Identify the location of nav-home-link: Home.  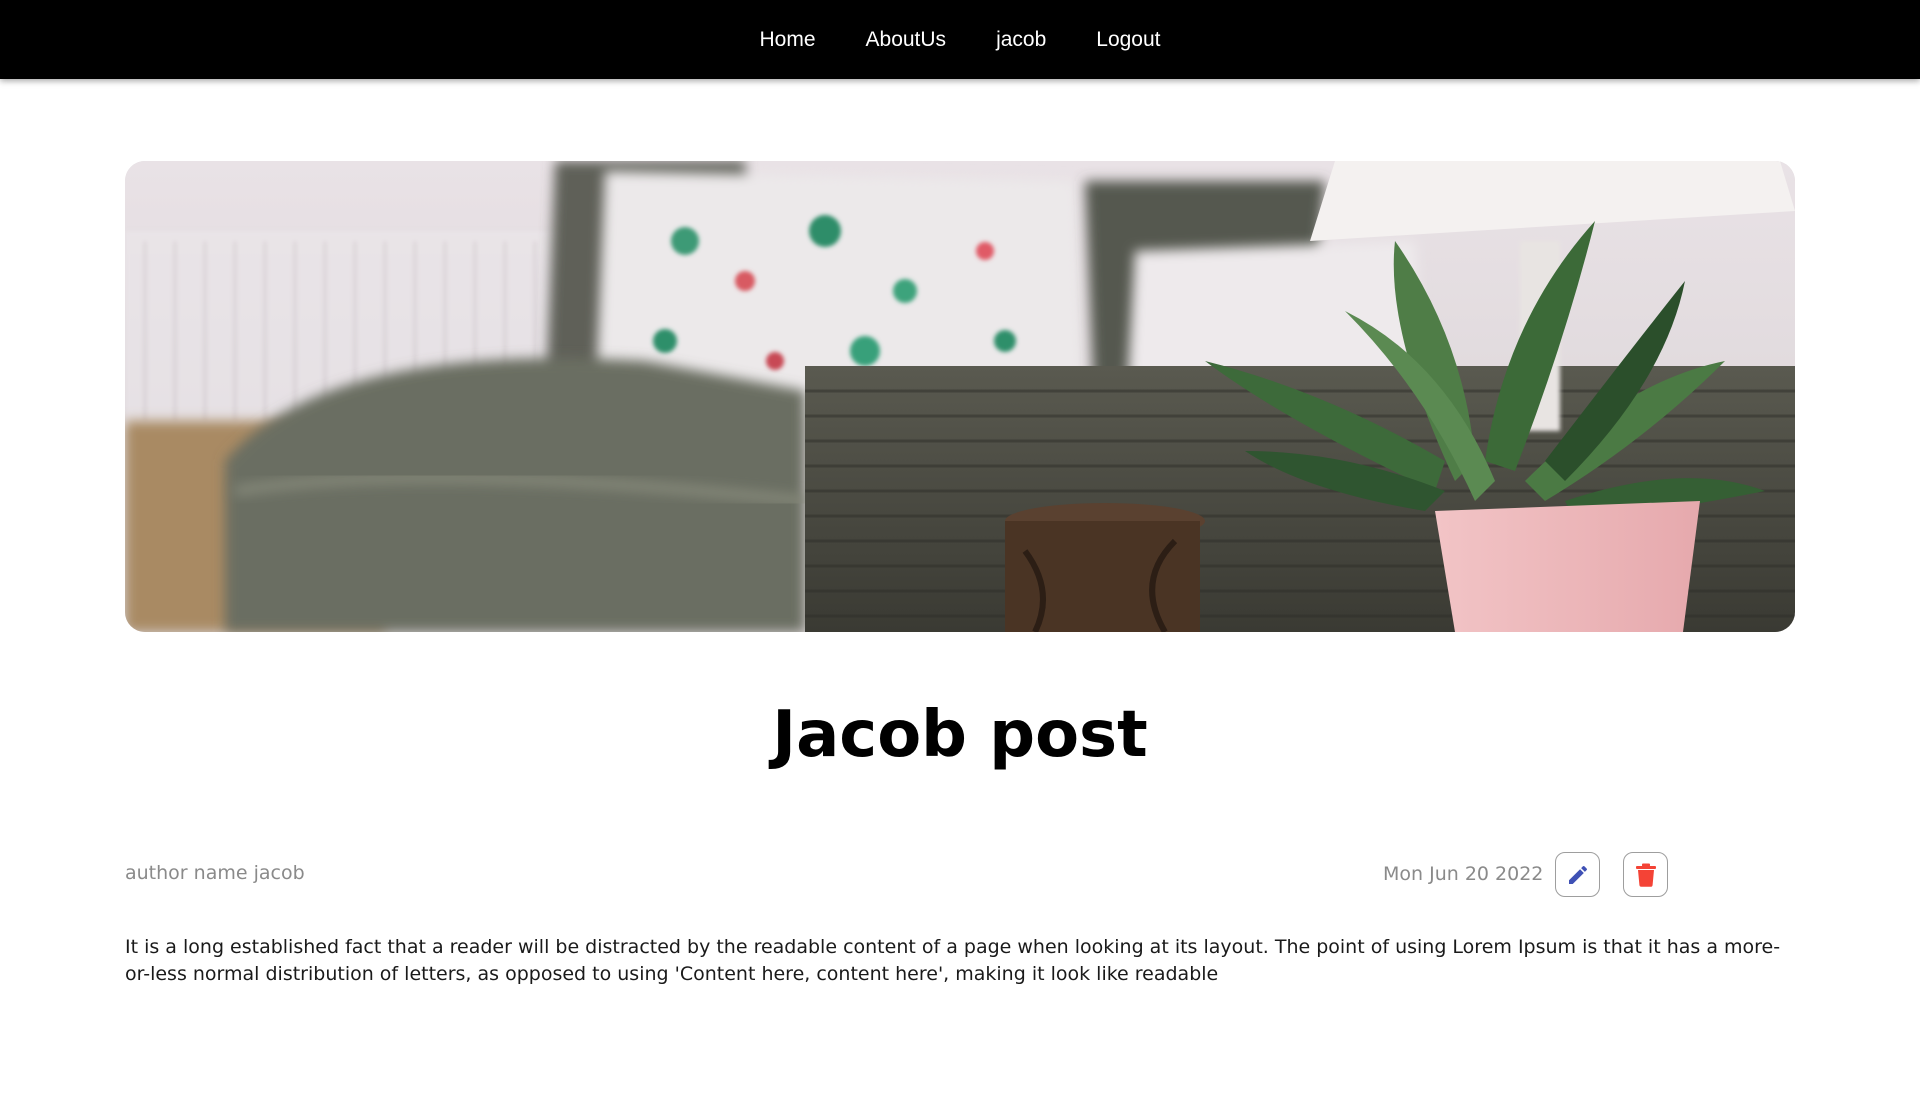
(787, 39).